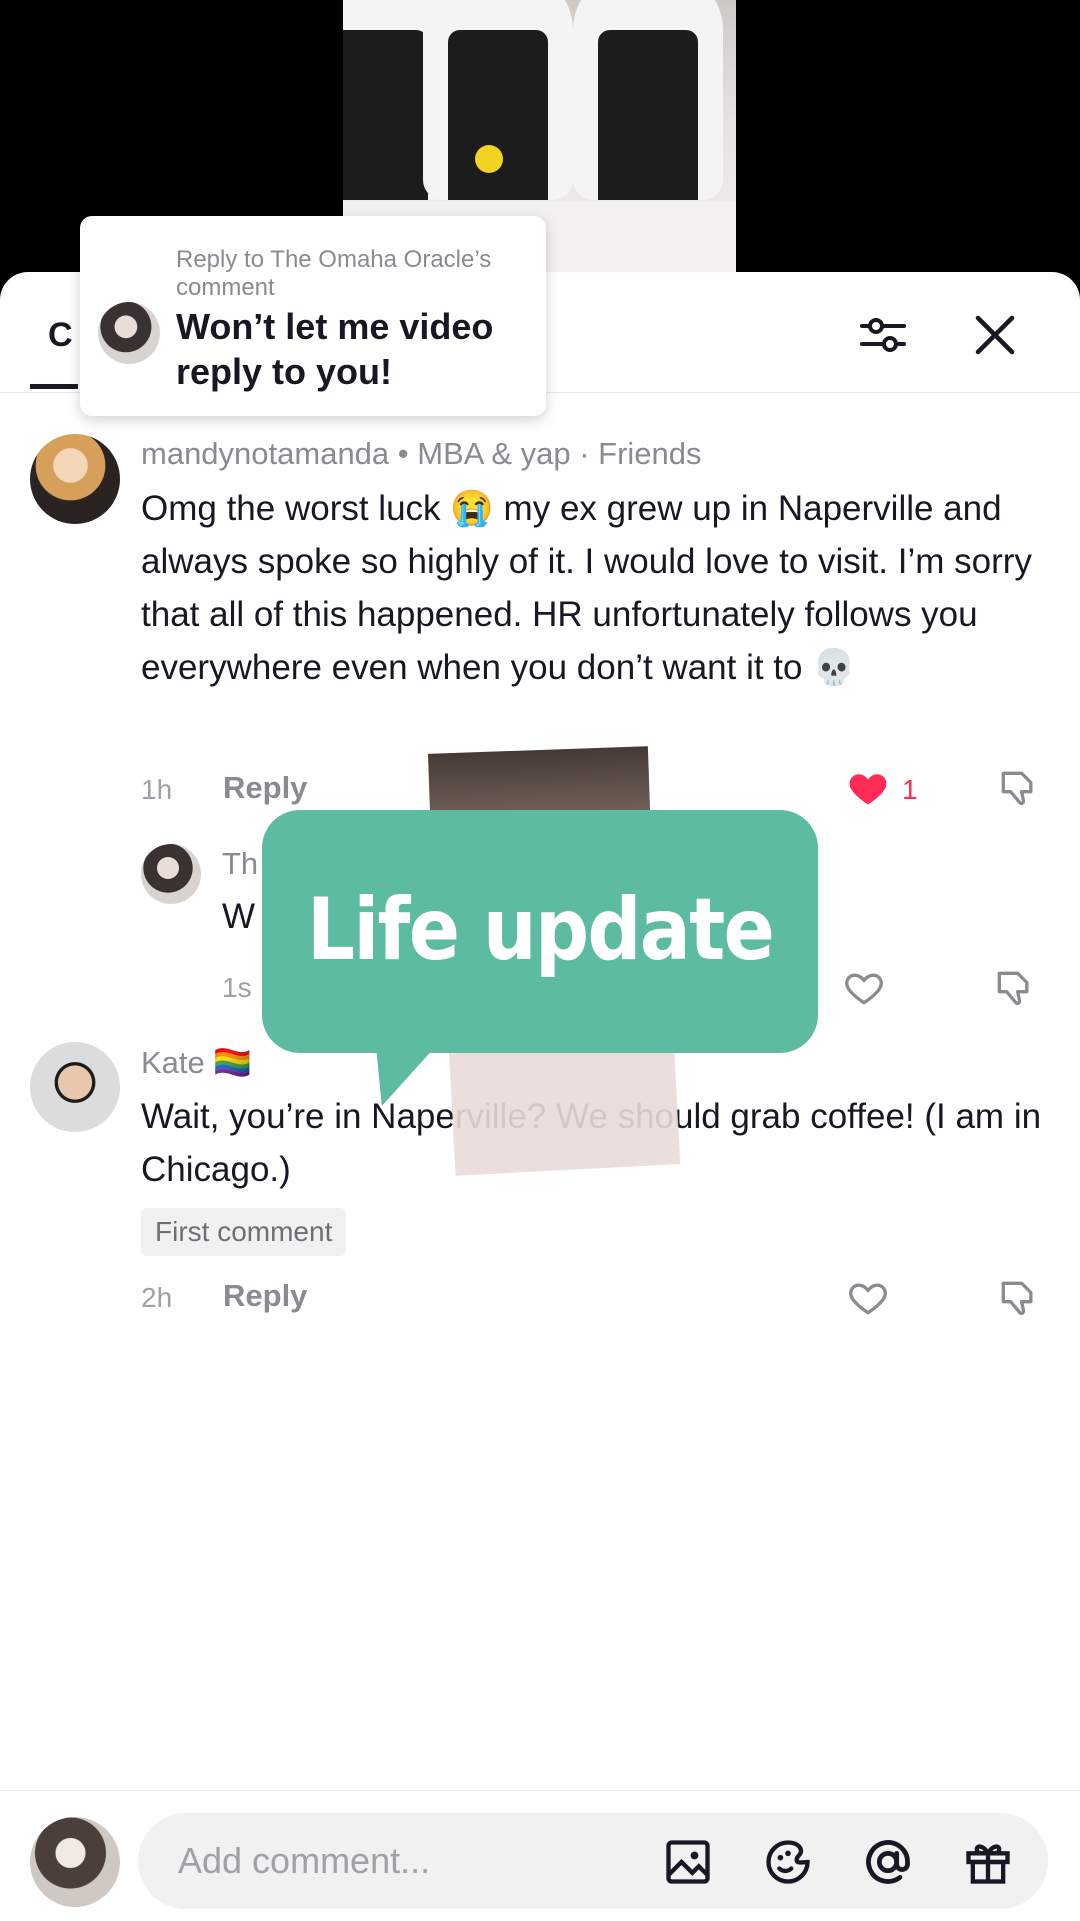 Image resolution: width=1080 pixels, height=1921 pixels. Describe the element at coordinates (196, 1062) in the screenshot. I see `comment-username: Kate 🏳️‍🌈` at that location.